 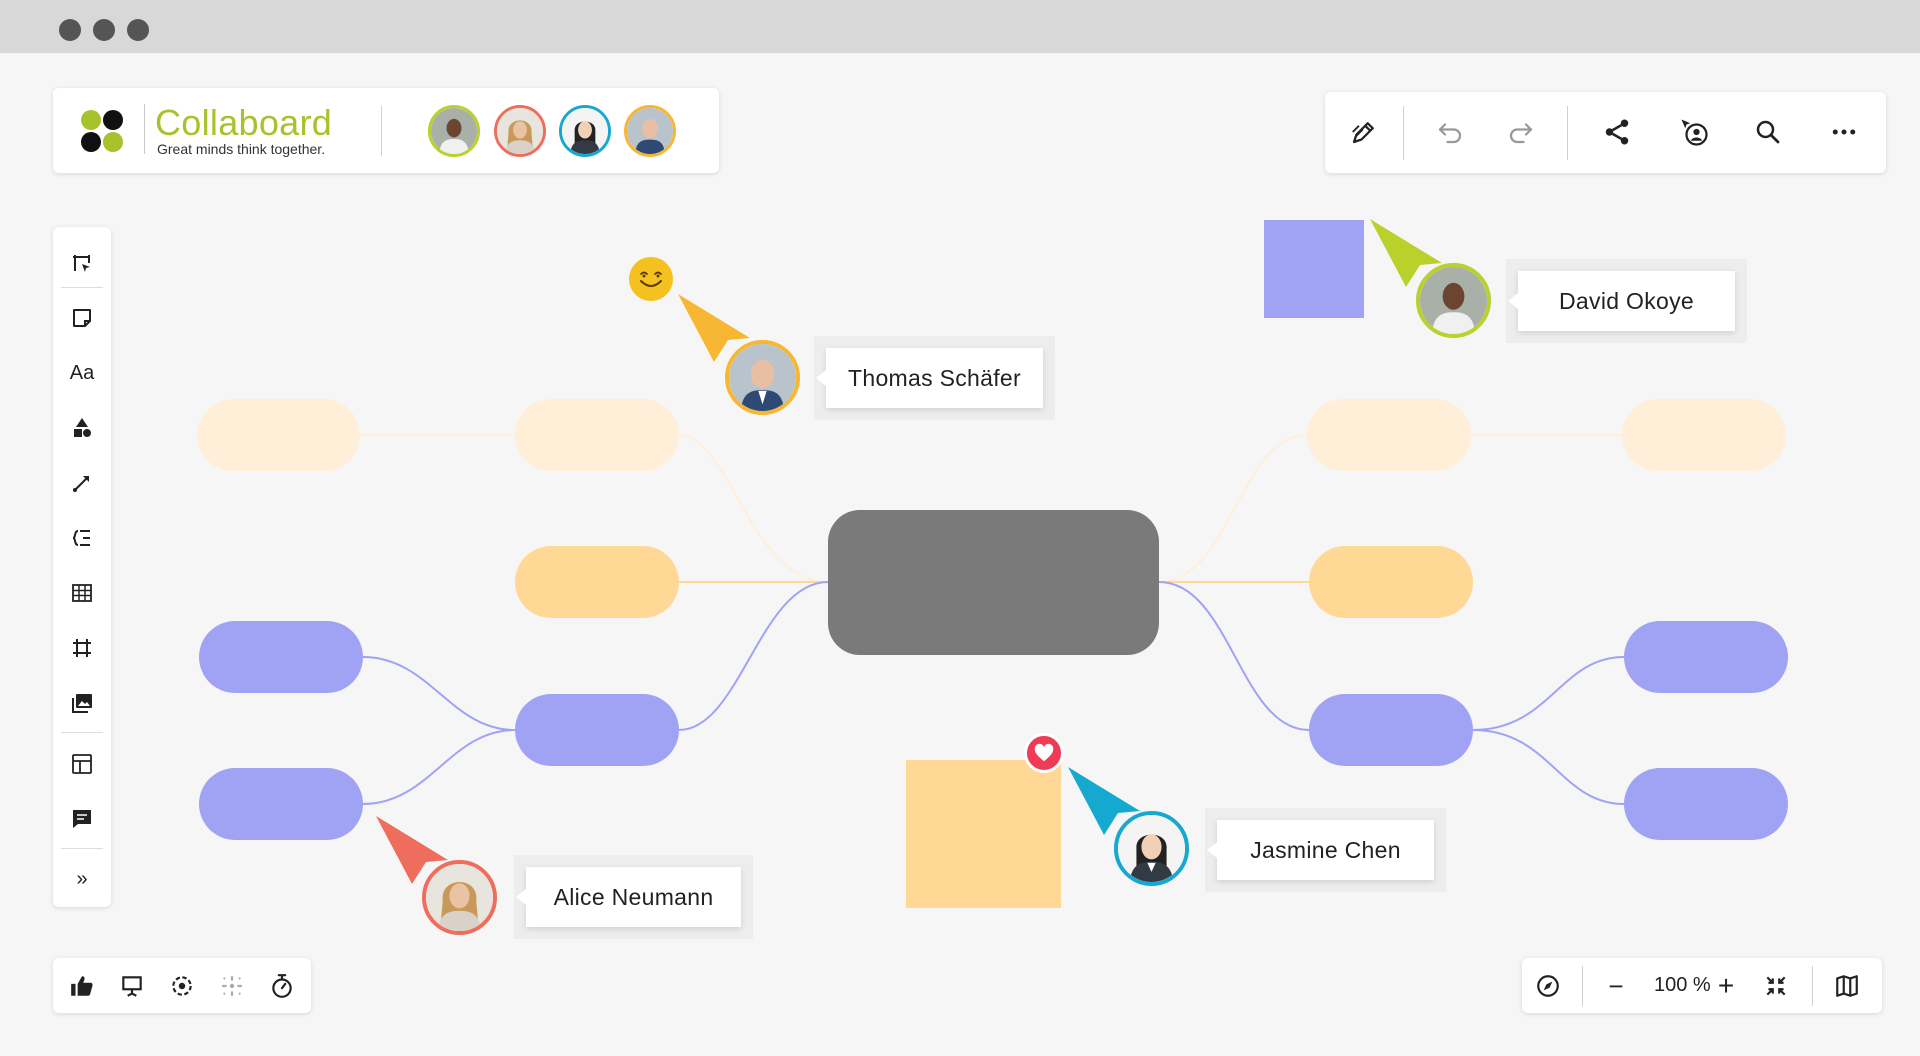 I want to click on follow-user-icon, so click(x=1694, y=132).